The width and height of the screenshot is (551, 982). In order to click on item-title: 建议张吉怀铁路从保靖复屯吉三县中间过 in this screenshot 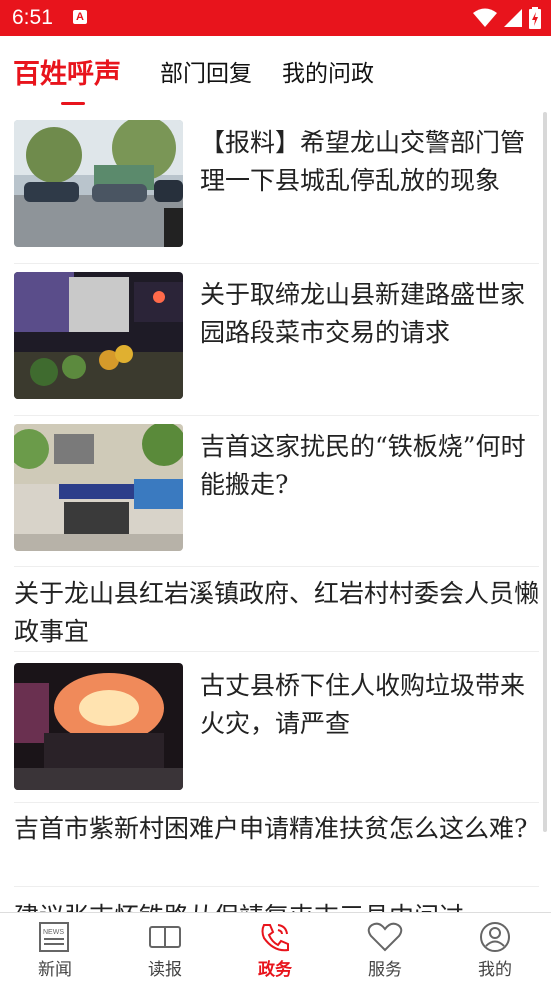, I will do `click(276, 901)`.